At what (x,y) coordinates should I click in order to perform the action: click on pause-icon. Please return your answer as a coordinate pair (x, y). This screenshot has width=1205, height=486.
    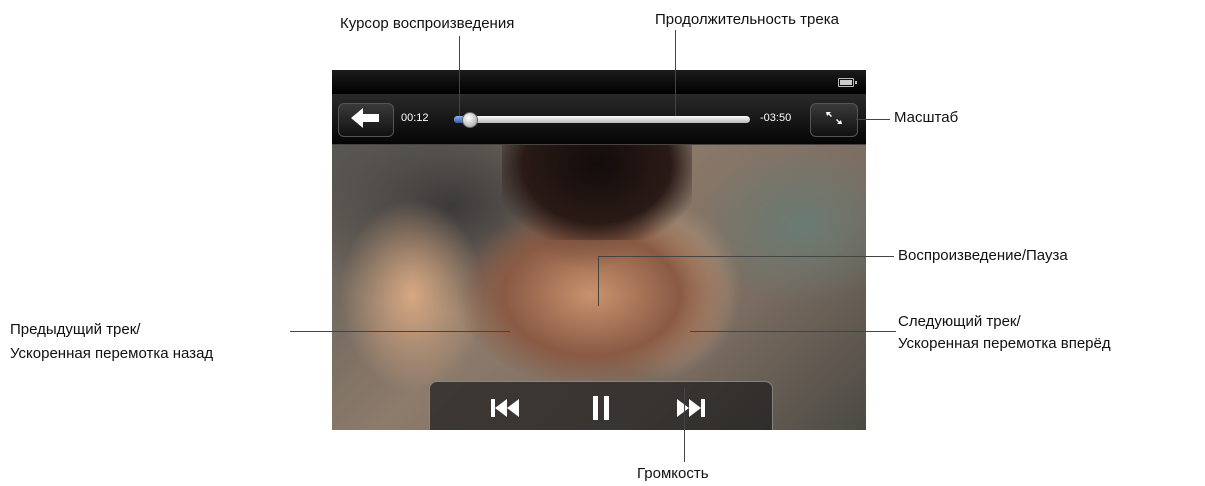
    Looking at the image, I should click on (601, 410).